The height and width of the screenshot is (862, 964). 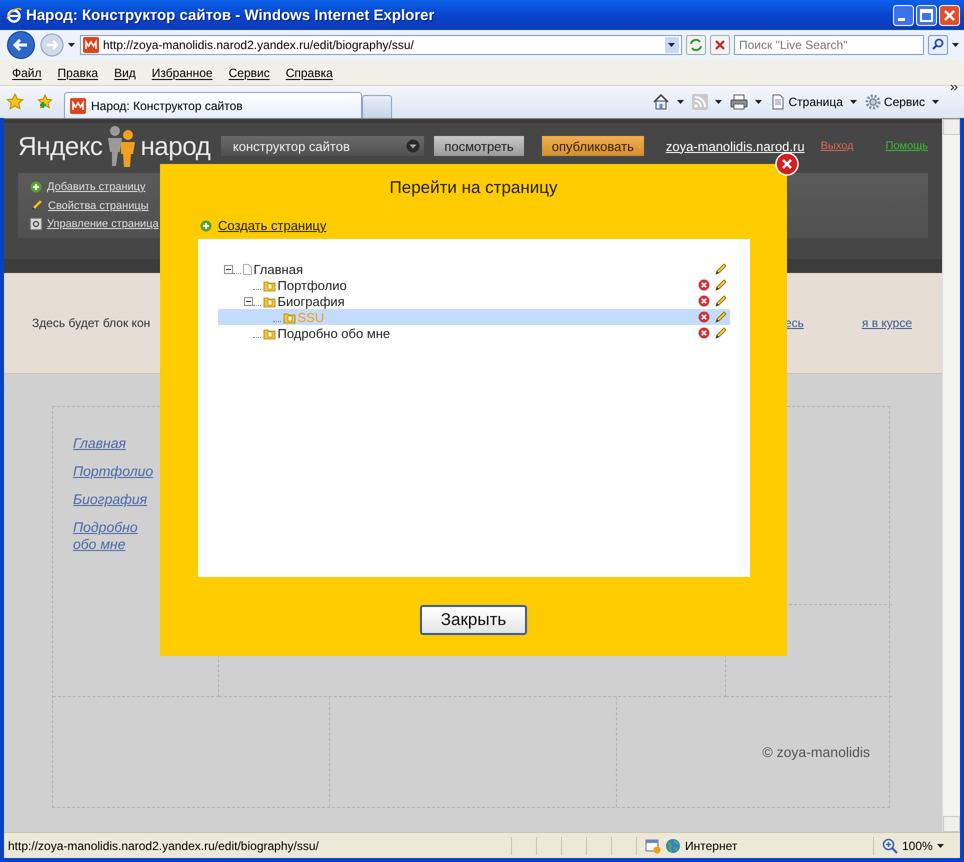 I want to click on back-icon, so click(x=21, y=45).